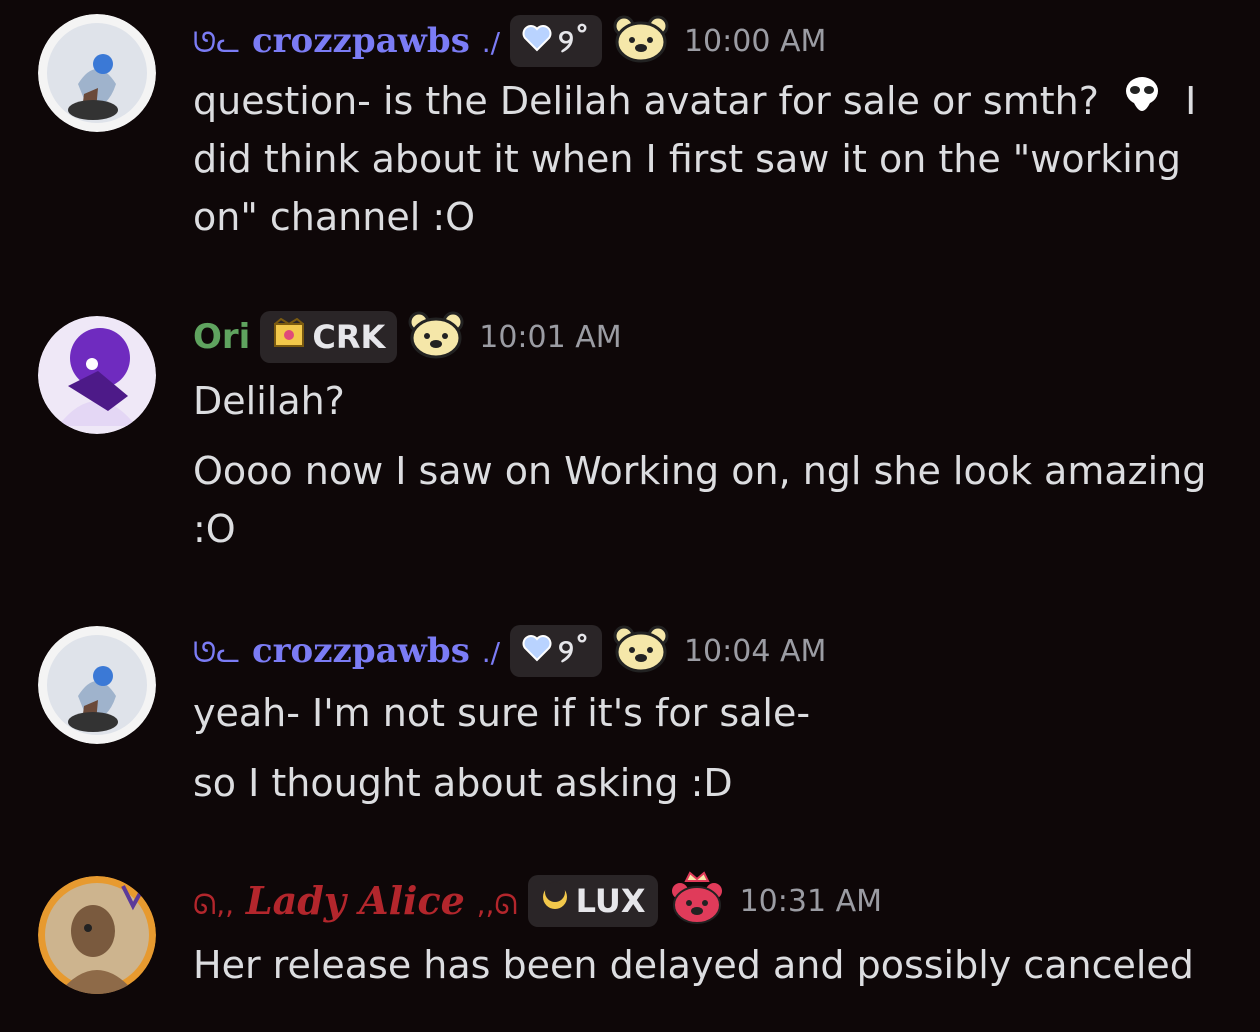  Describe the element at coordinates (755, 651) in the screenshot. I see `timestamp: 10:04 AM` at that location.